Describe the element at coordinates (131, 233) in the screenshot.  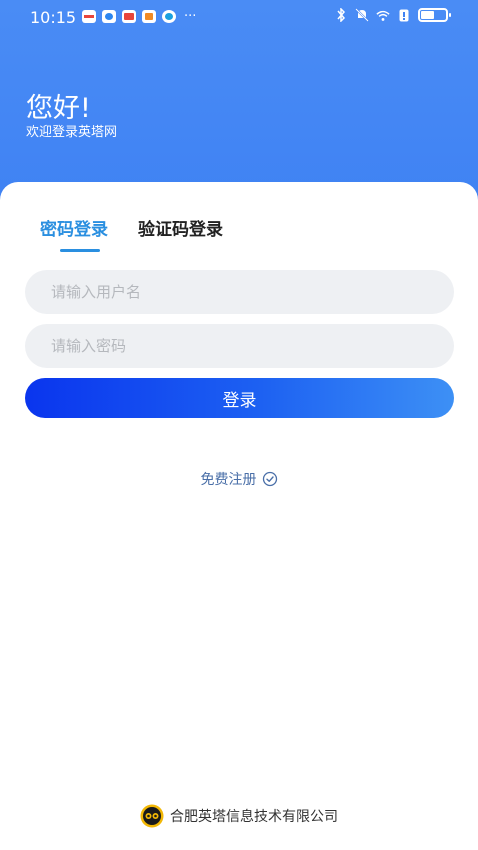
I see `login-tabs: 密码登录 验证码登录` at that location.